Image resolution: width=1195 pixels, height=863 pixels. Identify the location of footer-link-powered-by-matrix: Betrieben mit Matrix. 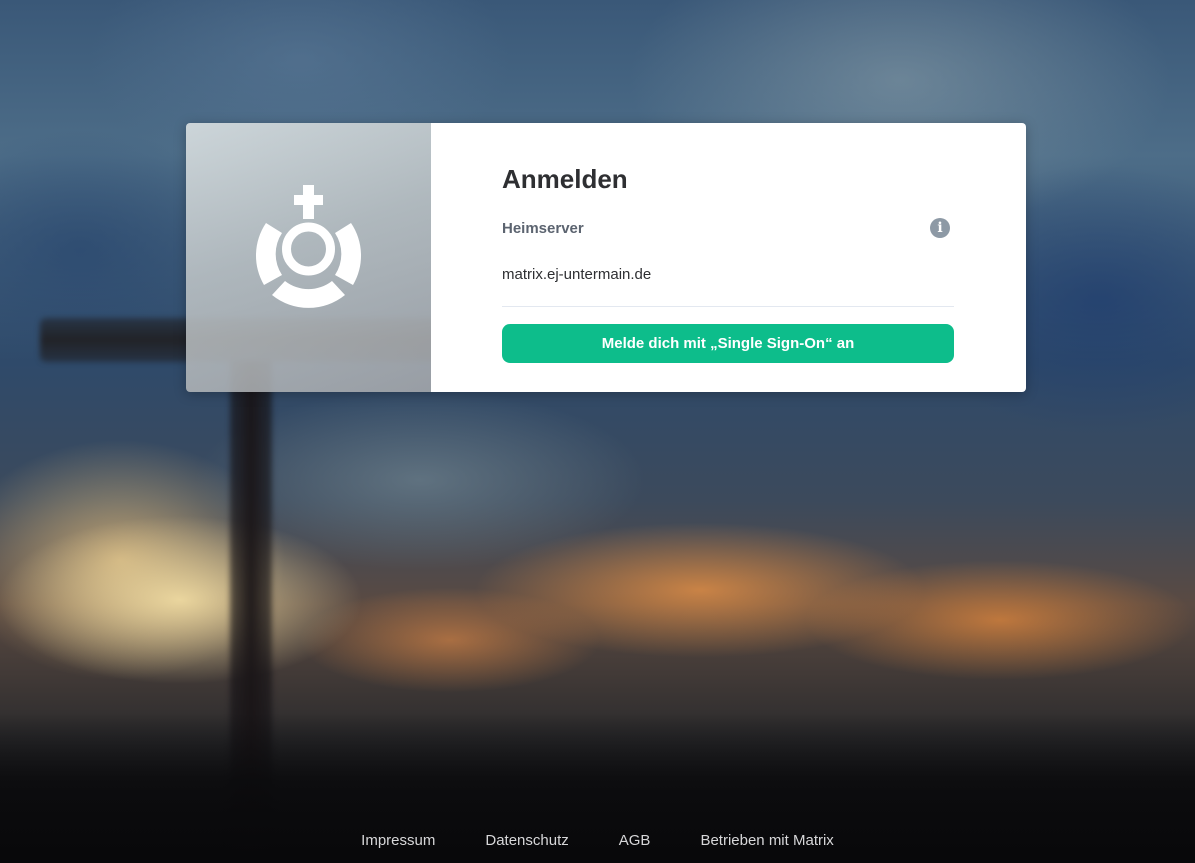
(766, 840).